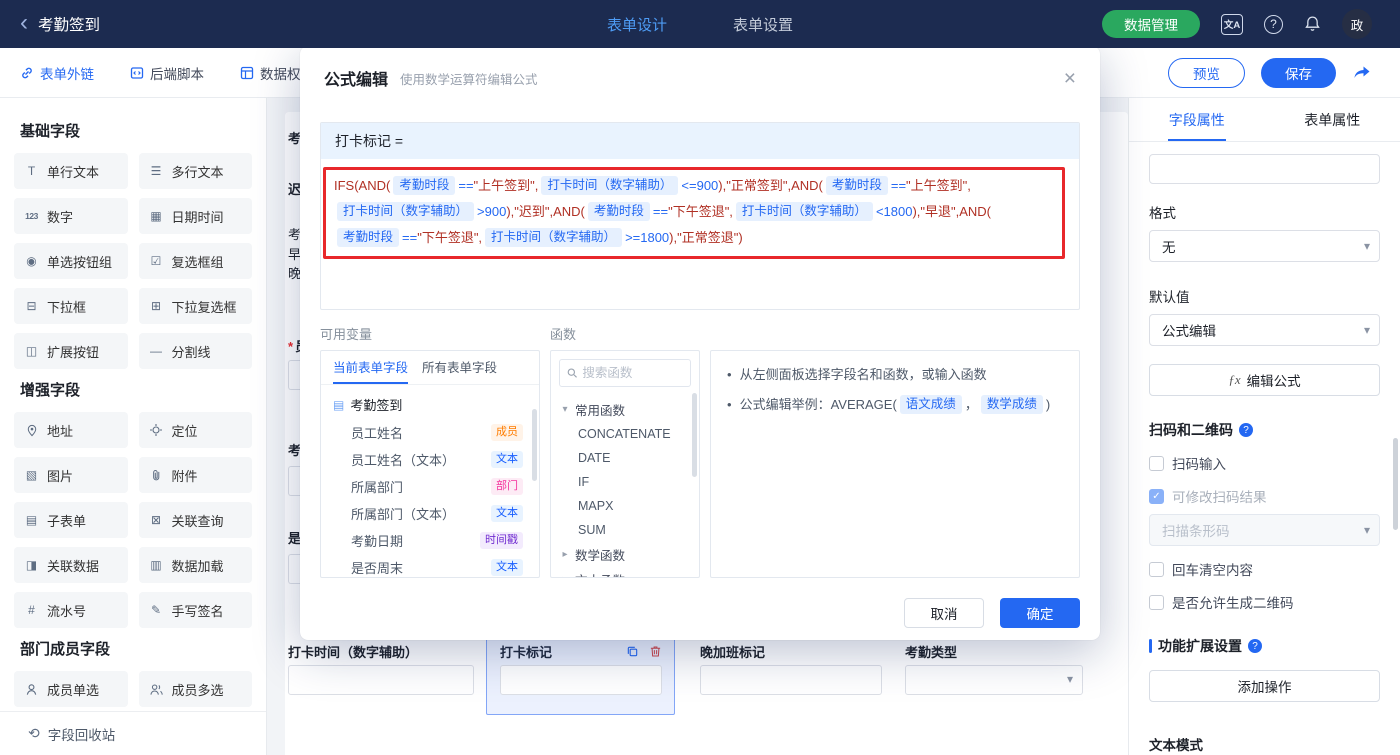  What do you see at coordinates (195, 171) in the screenshot?
I see `field-type-button: ☰ 多行文本` at bounding box center [195, 171].